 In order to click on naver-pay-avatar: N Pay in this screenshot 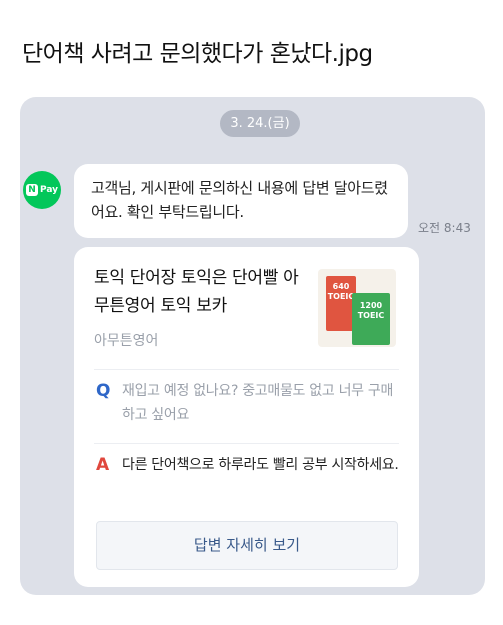, I will do `click(42, 190)`.